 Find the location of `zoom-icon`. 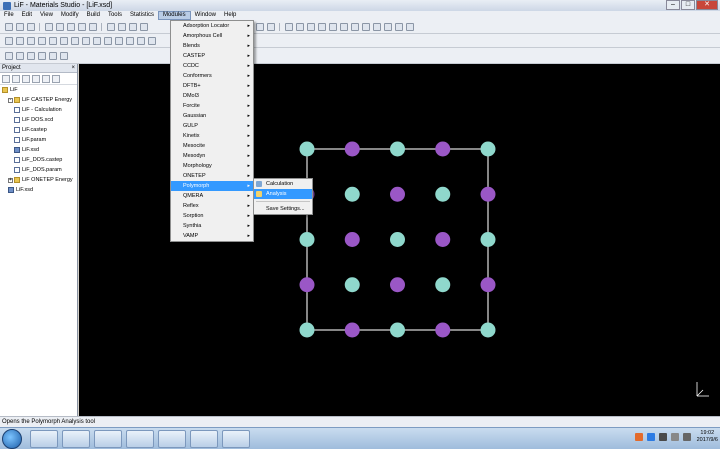

zoom-icon is located at coordinates (143, 26).